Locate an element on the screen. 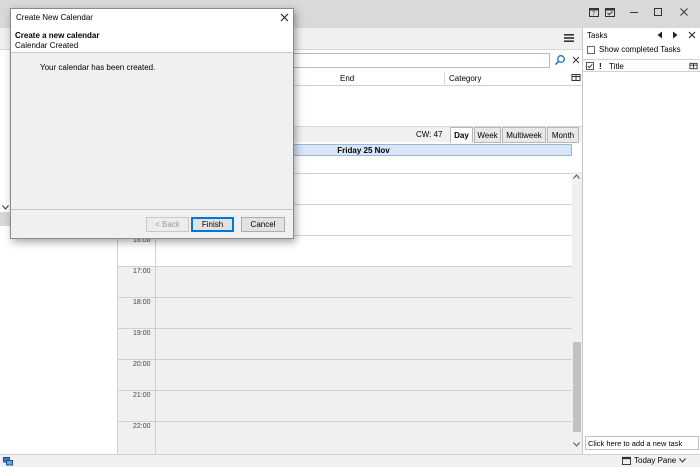  tasks-pane-title: Tasks is located at coordinates (597, 35).